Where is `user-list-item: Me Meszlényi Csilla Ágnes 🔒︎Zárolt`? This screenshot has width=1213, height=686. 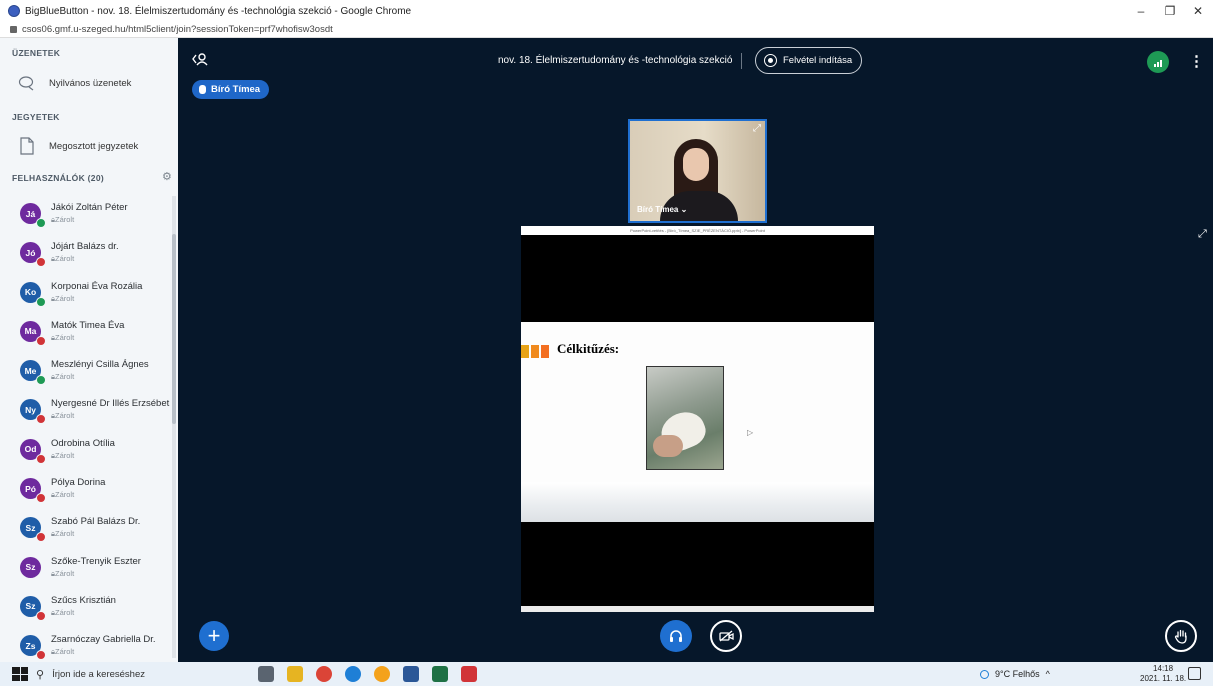
user-list-item: Me Meszlényi Csilla Ágnes 🔒︎Zárolt is located at coordinates (86, 372).